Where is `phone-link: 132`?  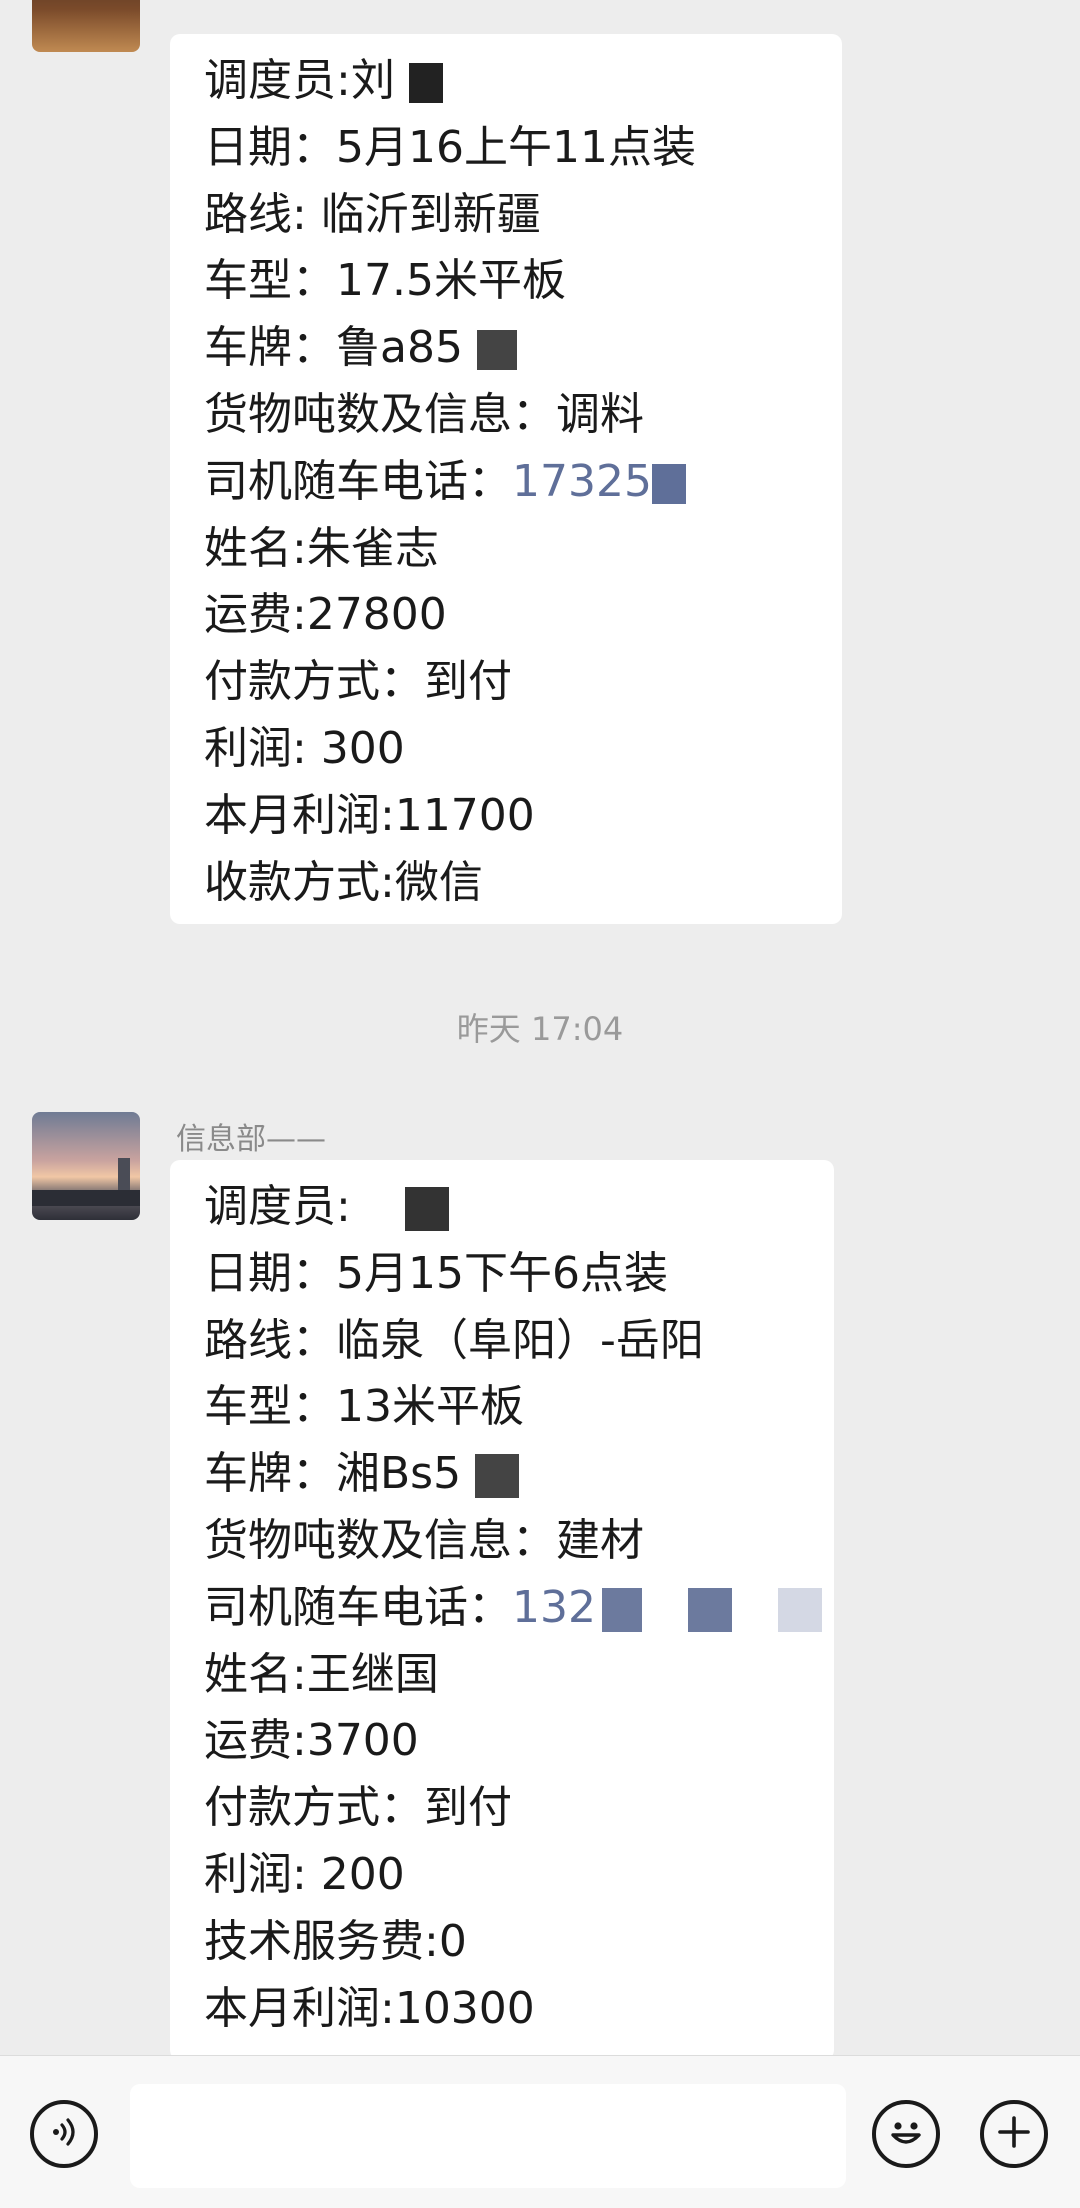 phone-link: 132 is located at coordinates (554, 1607).